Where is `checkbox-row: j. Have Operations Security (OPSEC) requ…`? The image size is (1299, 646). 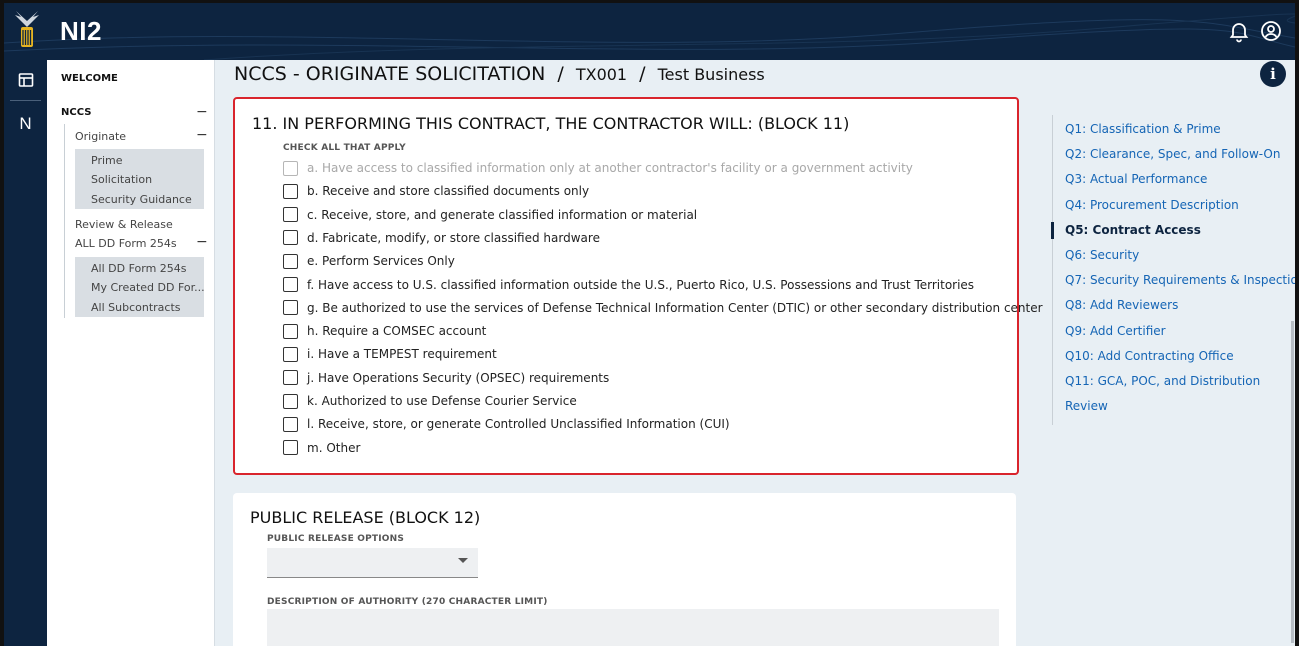
checkbox-row: j. Have Operations Security (OPSEC) requ… is located at coordinates (446, 378).